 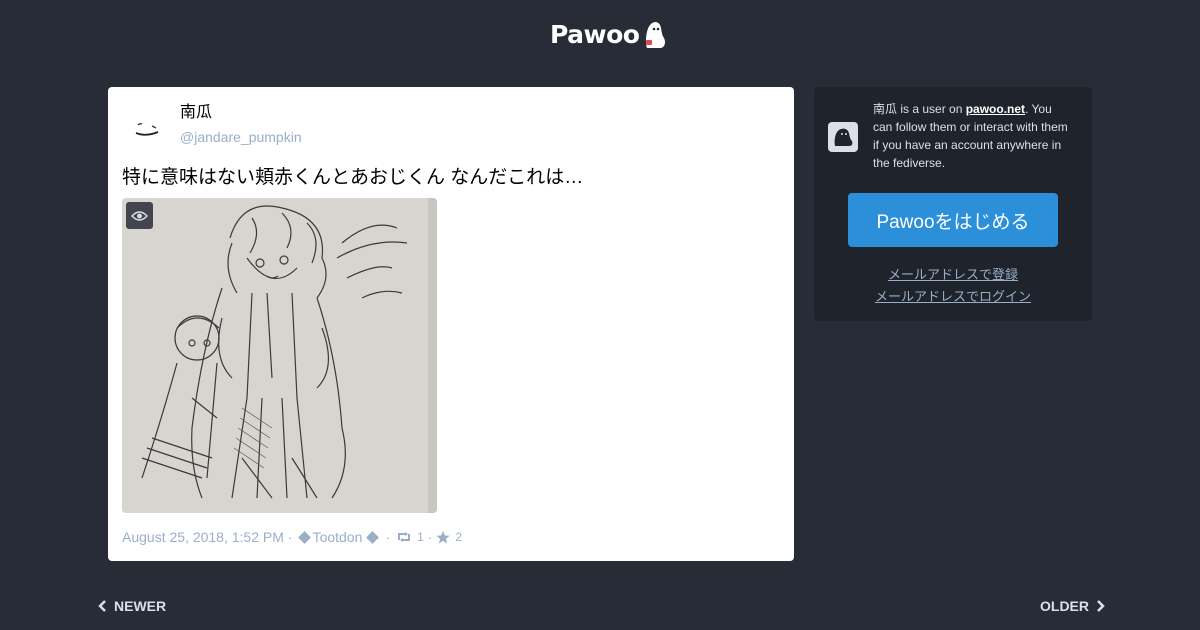 I want to click on older-label: OLDER, so click(x=1064, y=606).